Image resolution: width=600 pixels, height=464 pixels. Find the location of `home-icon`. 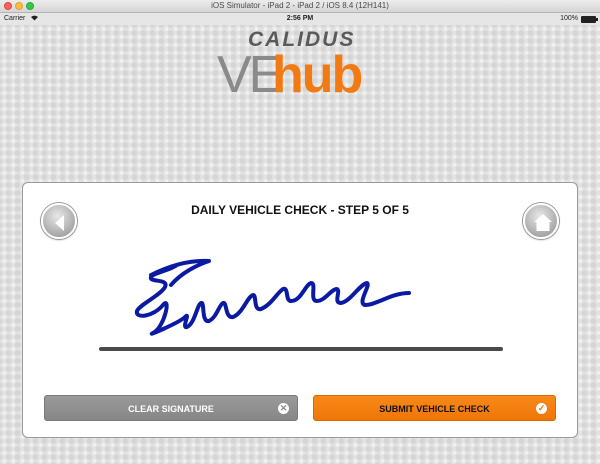

home-icon is located at coordinates (543, 222).